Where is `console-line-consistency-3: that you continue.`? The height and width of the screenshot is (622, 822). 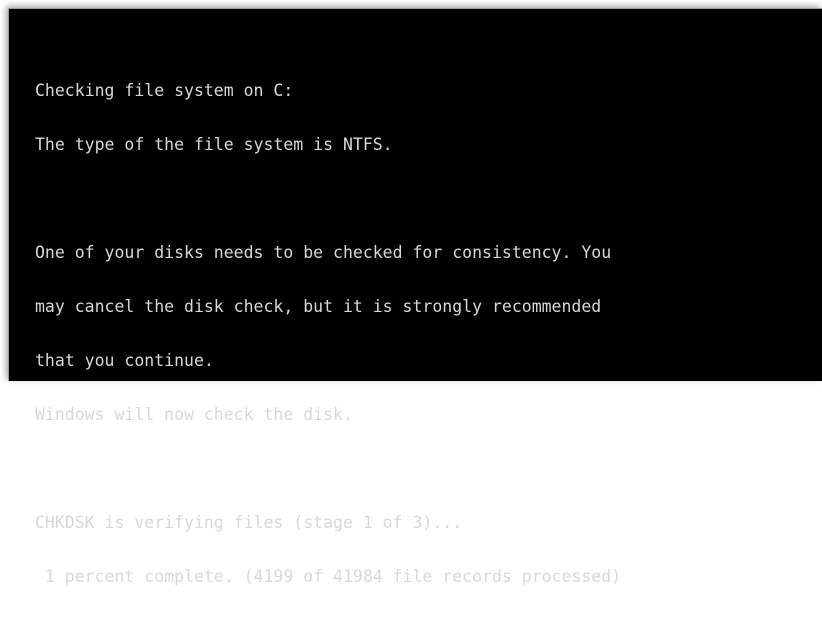
console-line-consistency-3: that you continue. is located at coordinates (124, 360).